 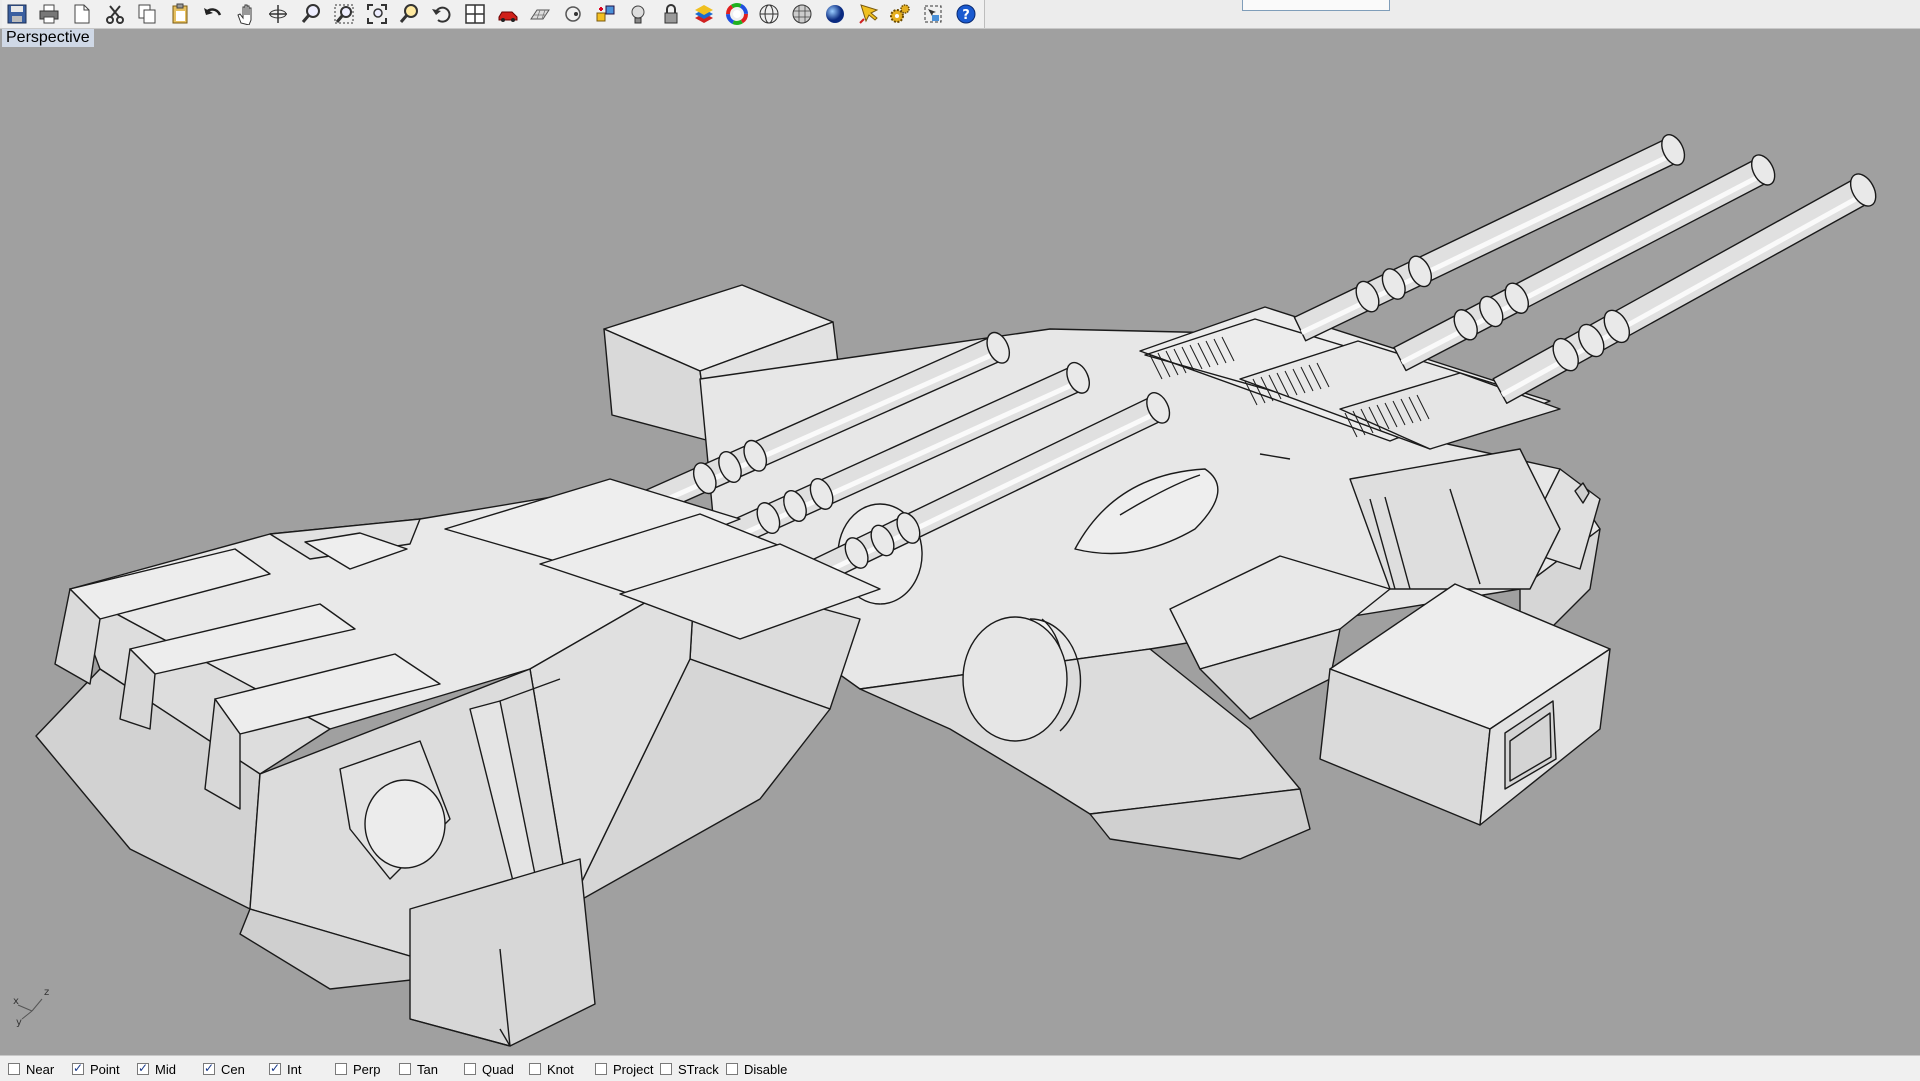 What do you see at coordinates (81, 14) in the screenshot?
I see `new-layout-icon` at bounding box center [81, 14].